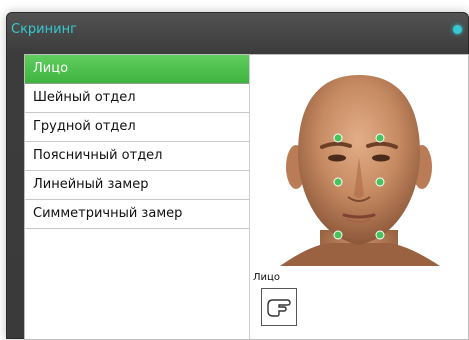 This screenshot has width=469, height=340. I want to click on hand-pointer-icon, so click(279, 308).